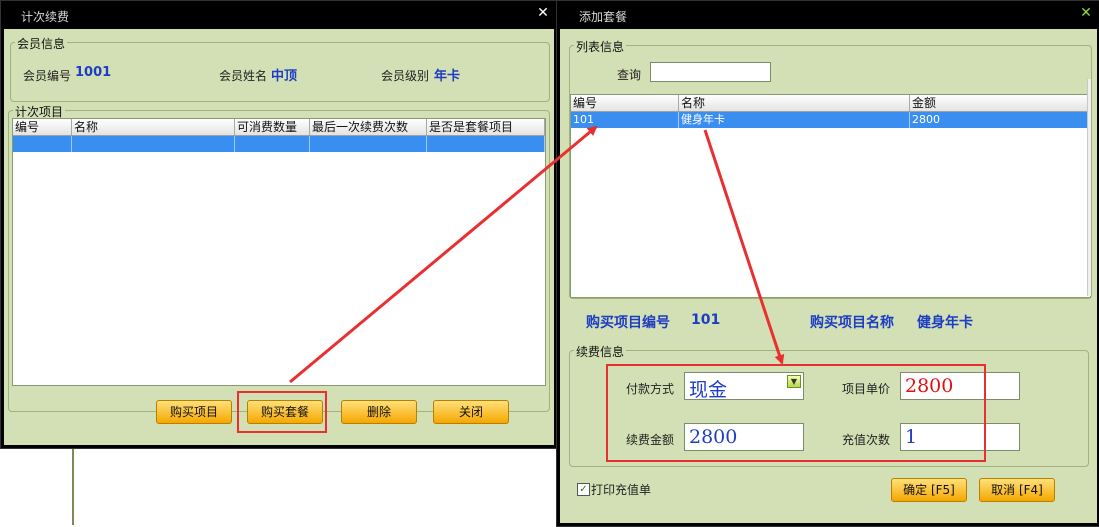  I want to click on table-header: 编号 名称 金额, so click(830, 103).